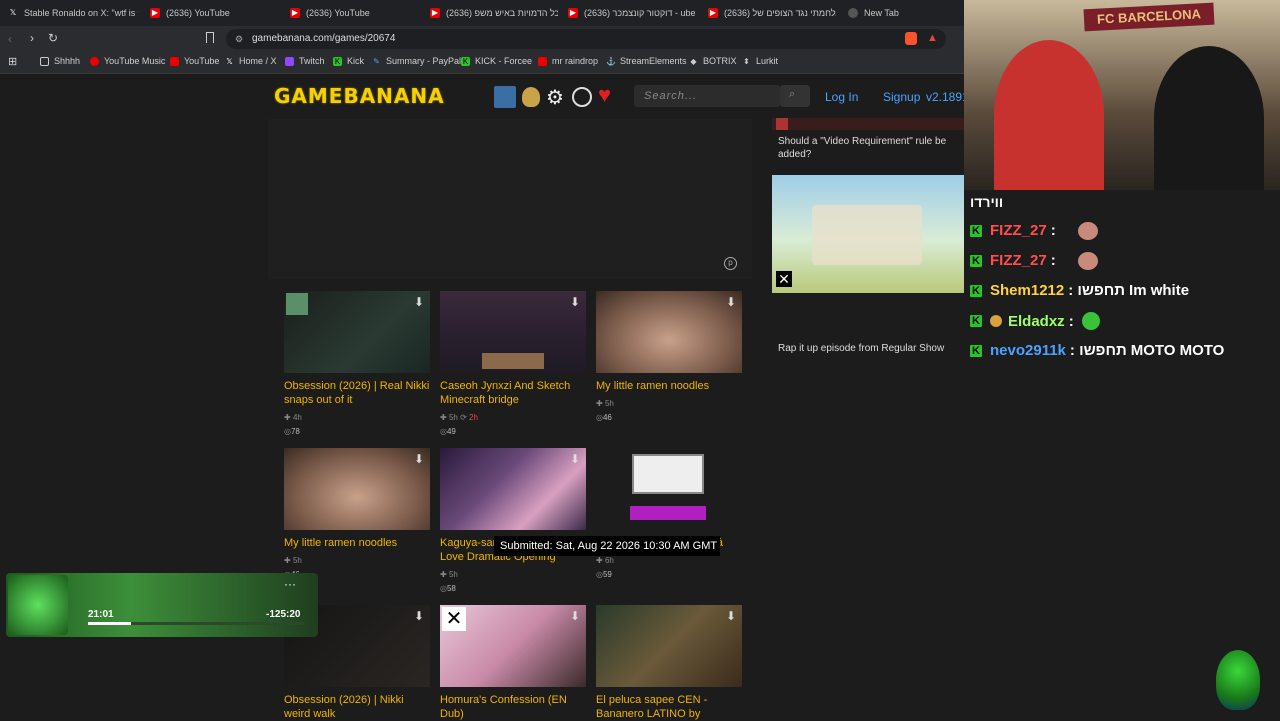 This screenshot has width=1280, height=721. I want to click on login-link: Log In, so click(841, 97).